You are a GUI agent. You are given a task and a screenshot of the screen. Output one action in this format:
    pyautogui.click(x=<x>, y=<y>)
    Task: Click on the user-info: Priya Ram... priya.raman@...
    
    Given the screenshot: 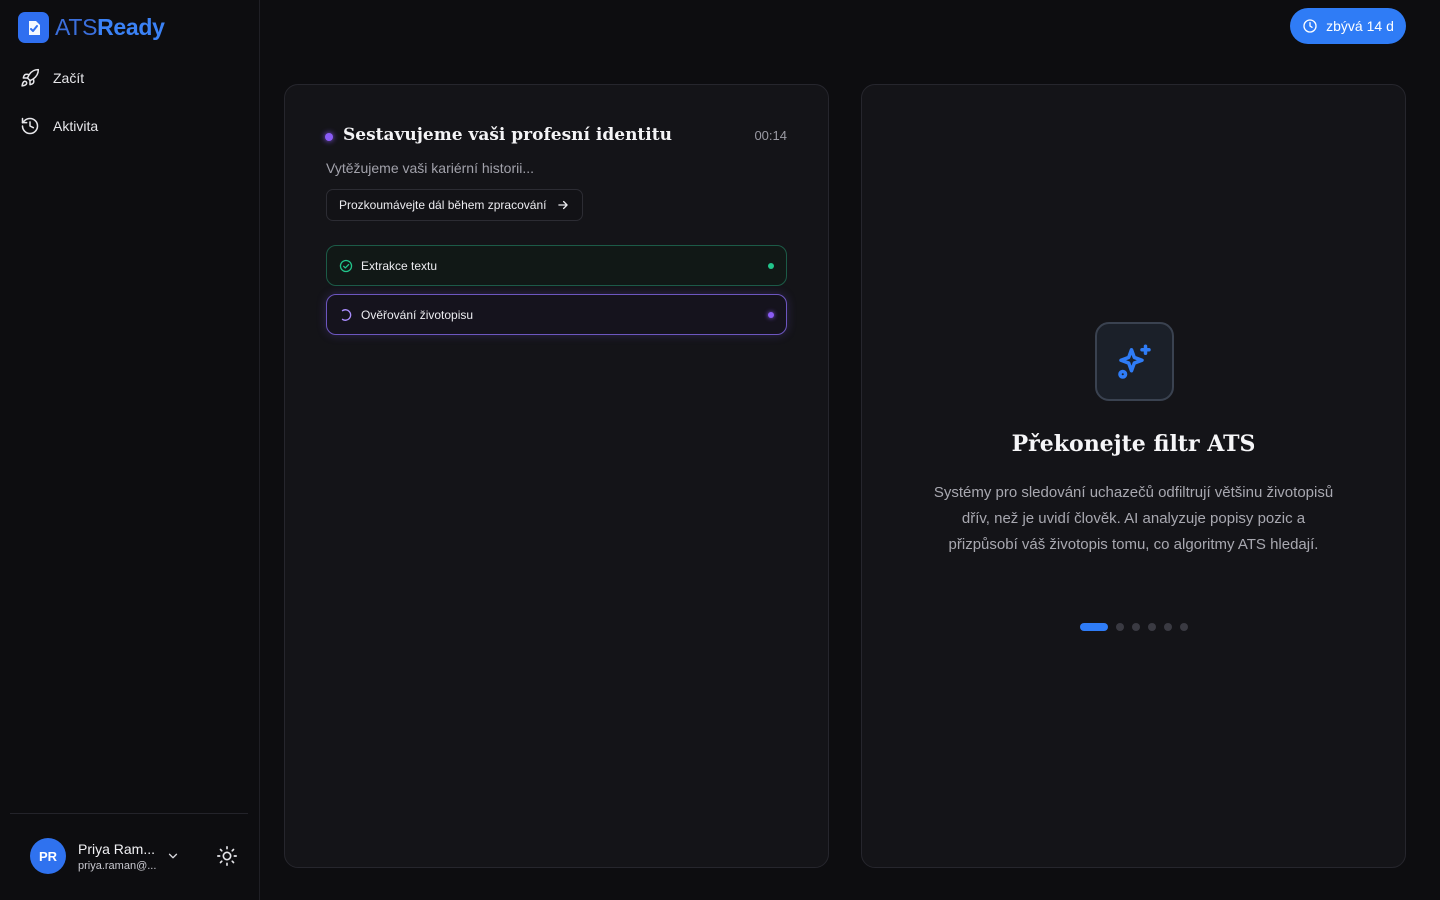 What is the action you would take?
    pyautogui.click(x=117, y=856)
    